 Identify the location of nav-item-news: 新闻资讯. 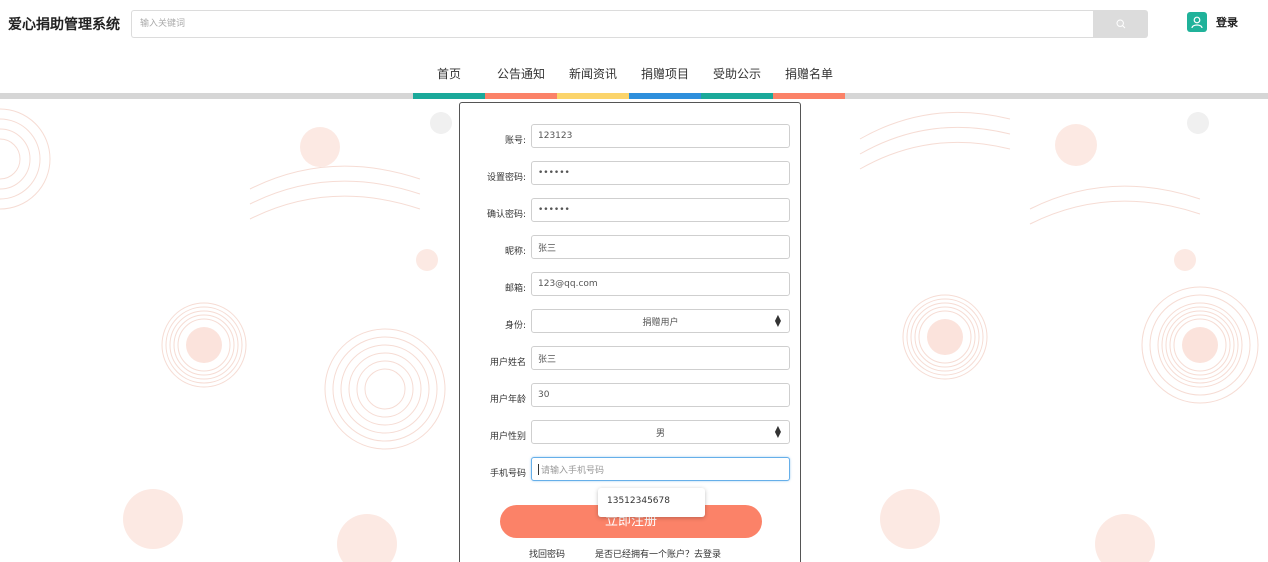
(593, 79).